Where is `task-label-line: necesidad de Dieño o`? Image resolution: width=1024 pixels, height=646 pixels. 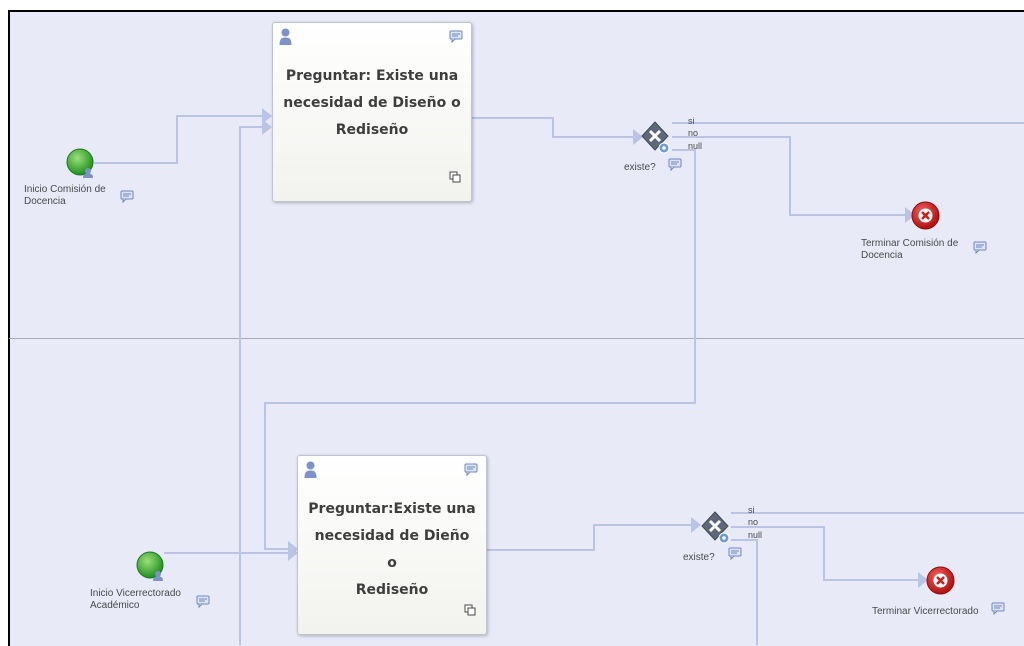 task-label-line: necesidad de Dieño o is located at coordinates (392, 549).